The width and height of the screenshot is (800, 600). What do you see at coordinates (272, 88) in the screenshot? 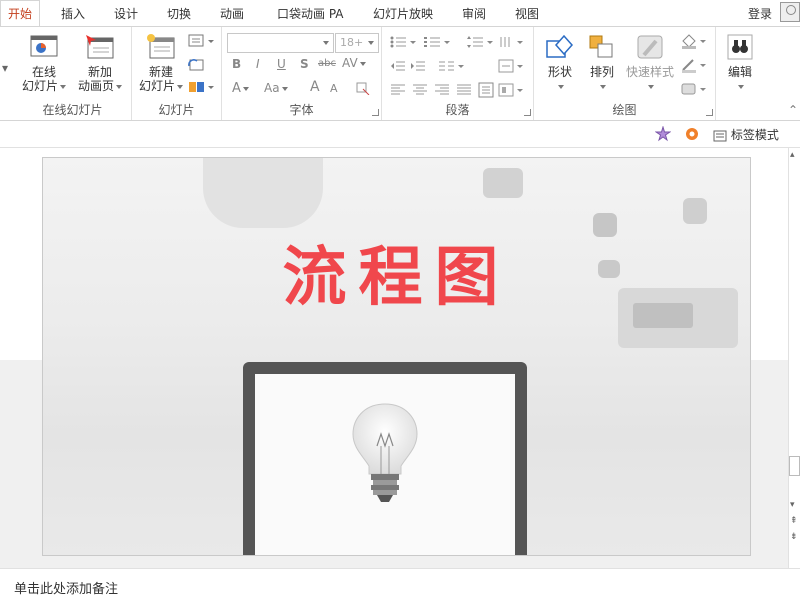
I see `change-case-label: Aa` at bounding box center [272, 88].